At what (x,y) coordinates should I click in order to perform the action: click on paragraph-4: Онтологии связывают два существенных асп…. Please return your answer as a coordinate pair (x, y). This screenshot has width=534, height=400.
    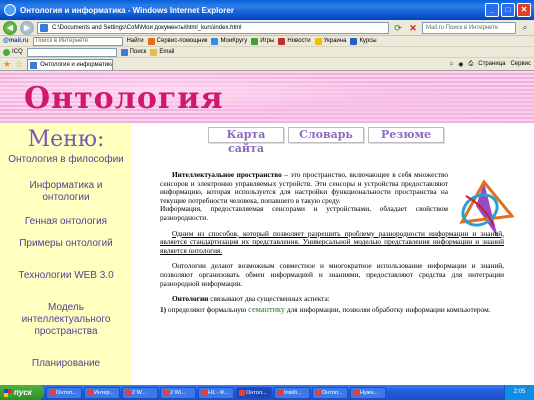
    Looking at the image, I should click on (251, 299).